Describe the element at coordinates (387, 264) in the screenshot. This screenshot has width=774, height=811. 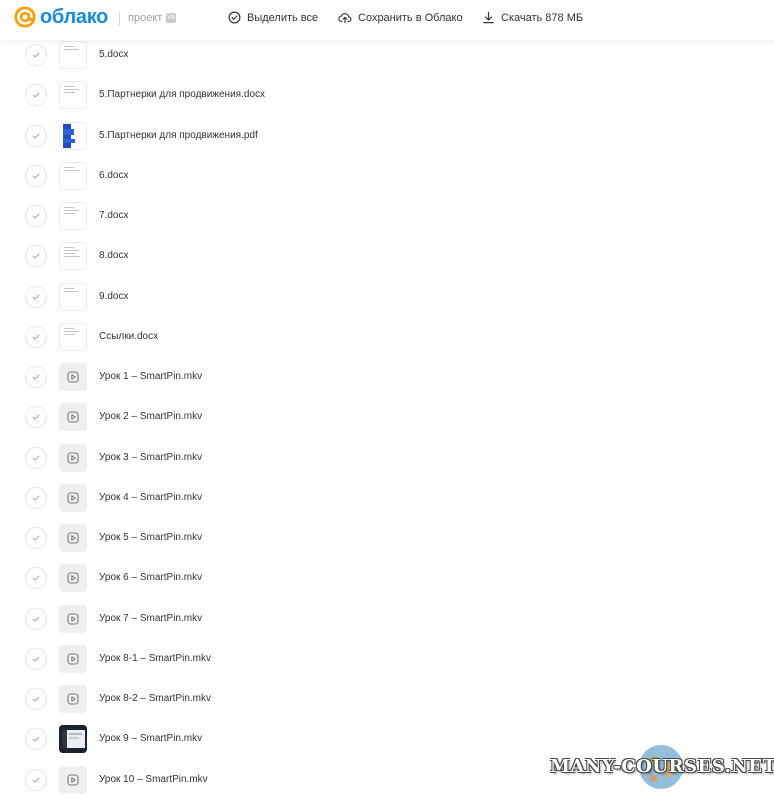
I see `file-row: 8.docx` at that location.